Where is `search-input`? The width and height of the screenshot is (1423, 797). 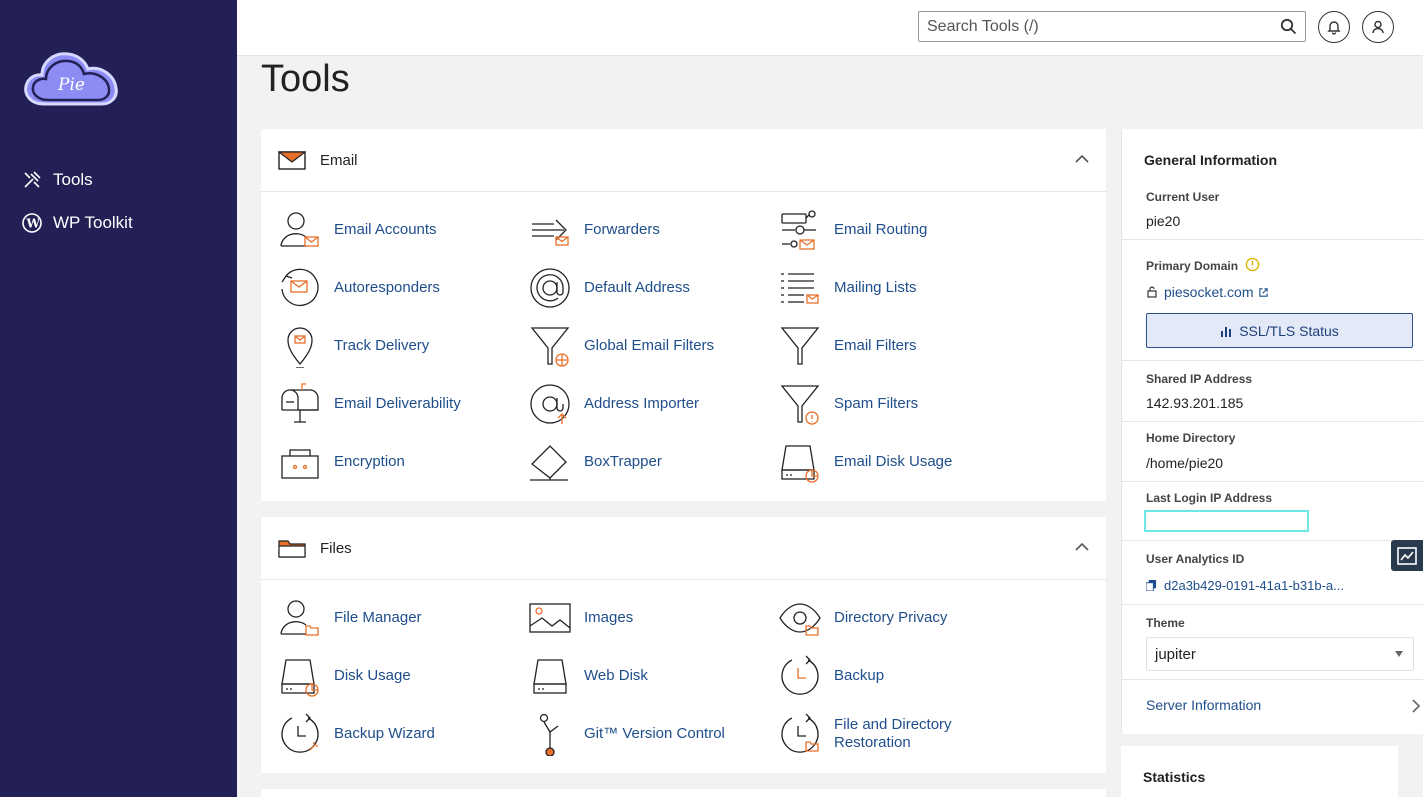 search-input is located at coordinates (1089, 26).